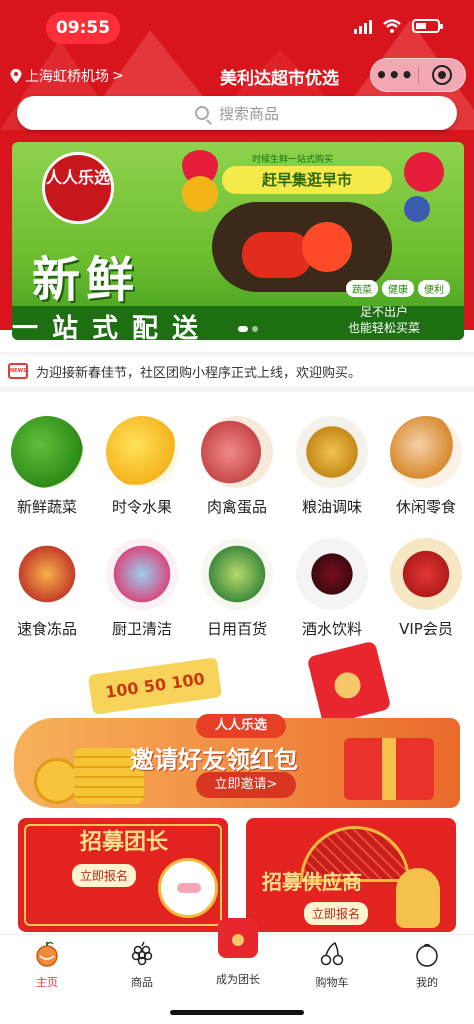  I want to click on category-drinks: 酒水饮料, so click(332, 588).